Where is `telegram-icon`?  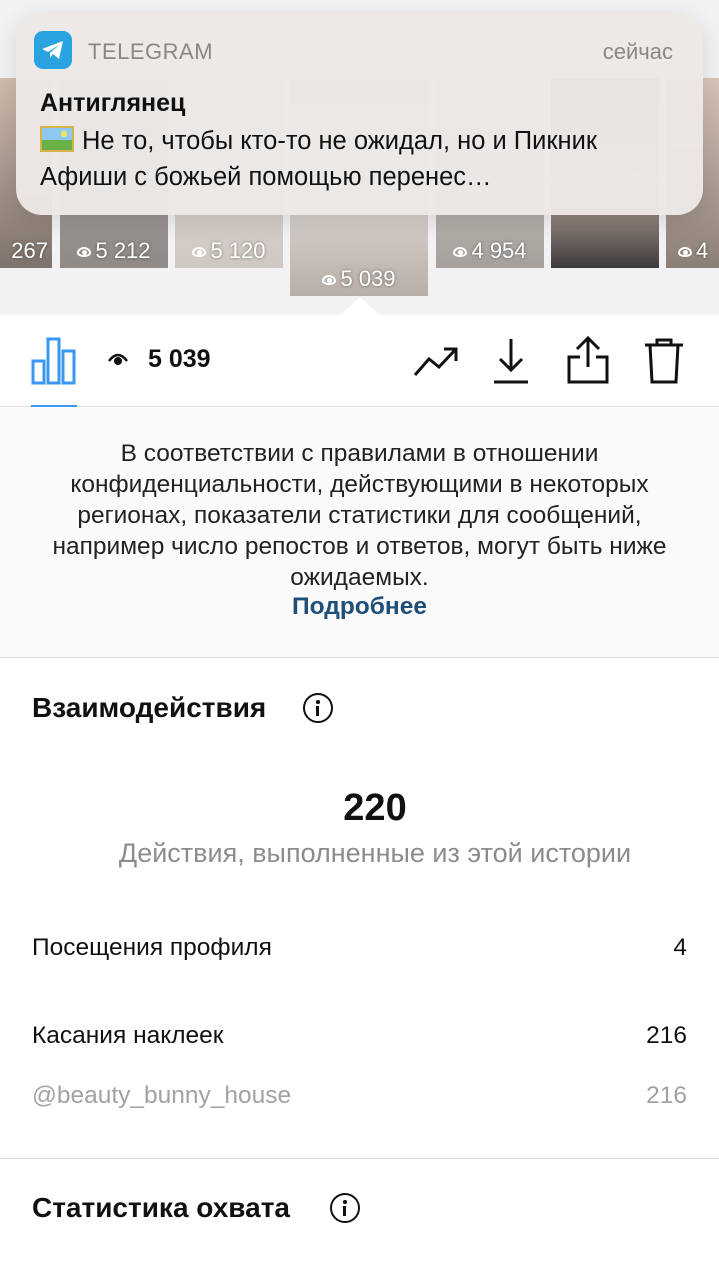
telegram-icon is located at coordinates (53, 50).